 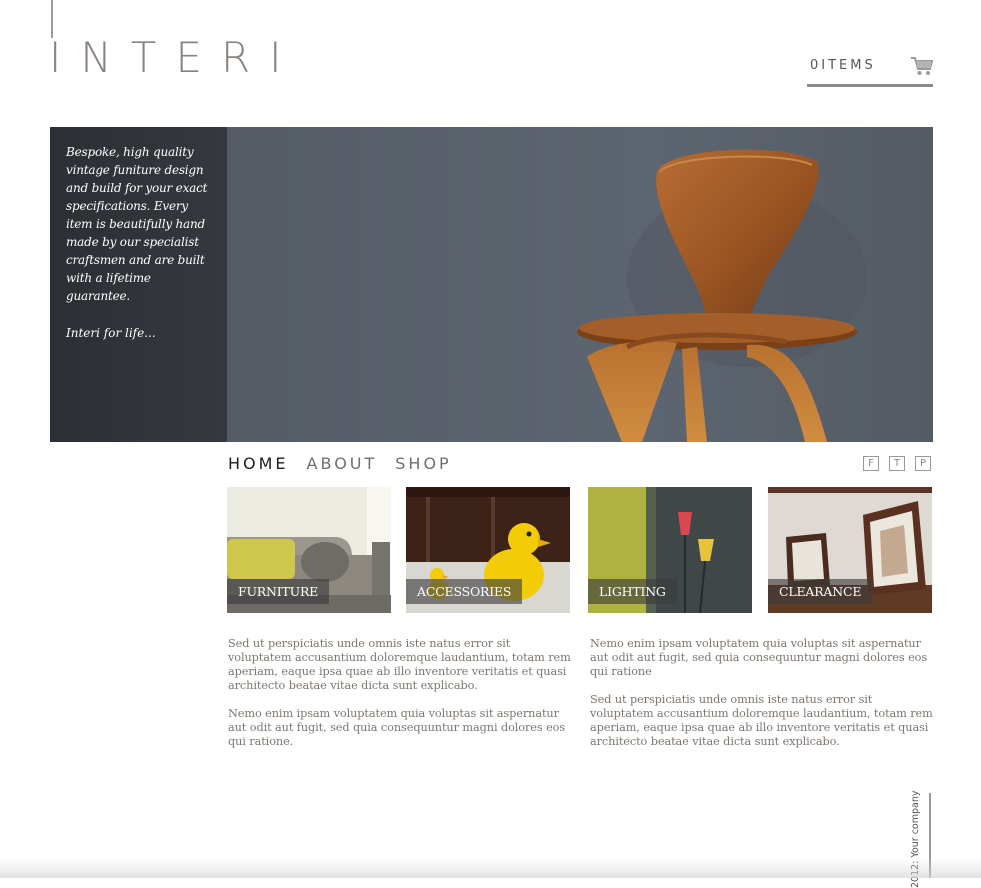 I want to click on tile-label: FURNITURE, so click(x=278, y=591).